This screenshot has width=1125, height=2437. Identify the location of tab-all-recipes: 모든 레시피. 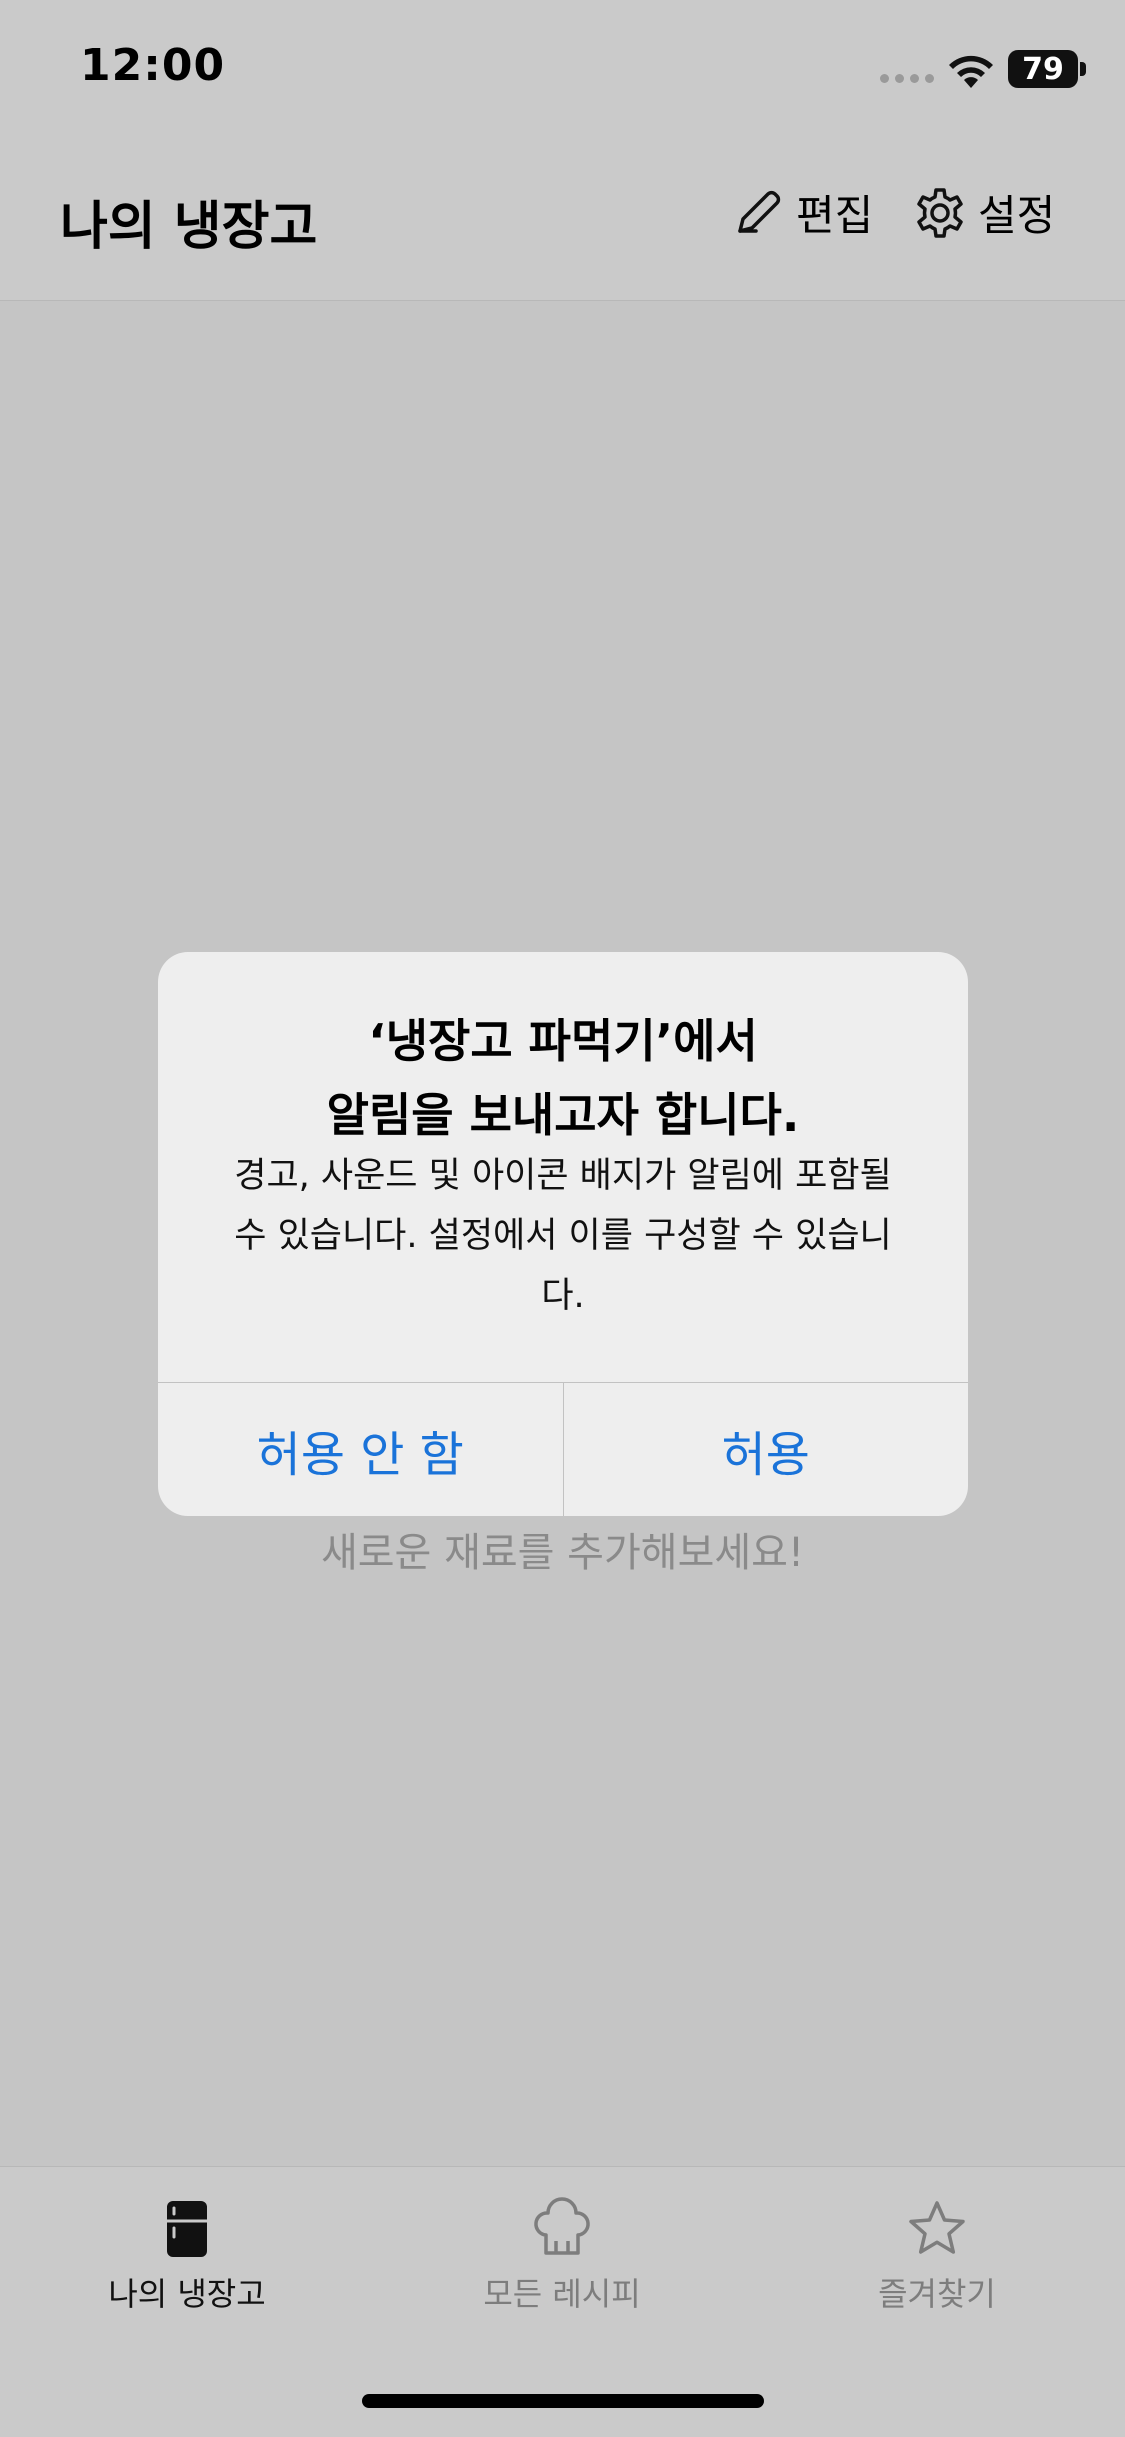
(562, 2256).